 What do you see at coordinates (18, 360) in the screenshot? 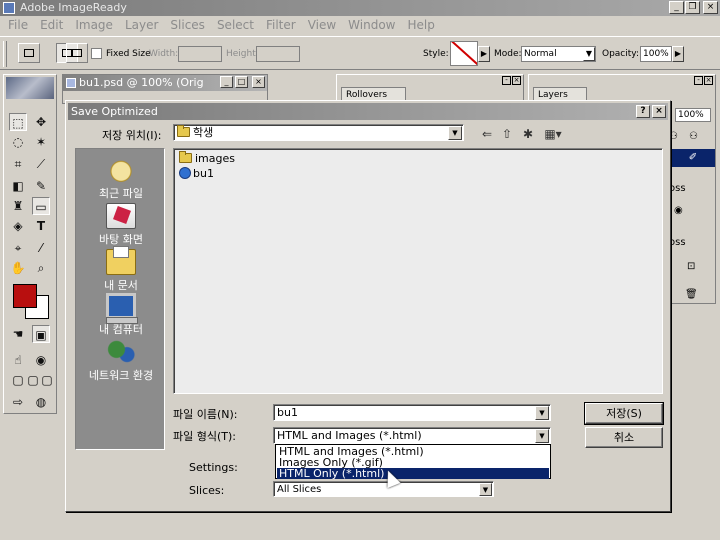
I see `rollover-preview-icon: ☝` at bounding box center [18, 360].